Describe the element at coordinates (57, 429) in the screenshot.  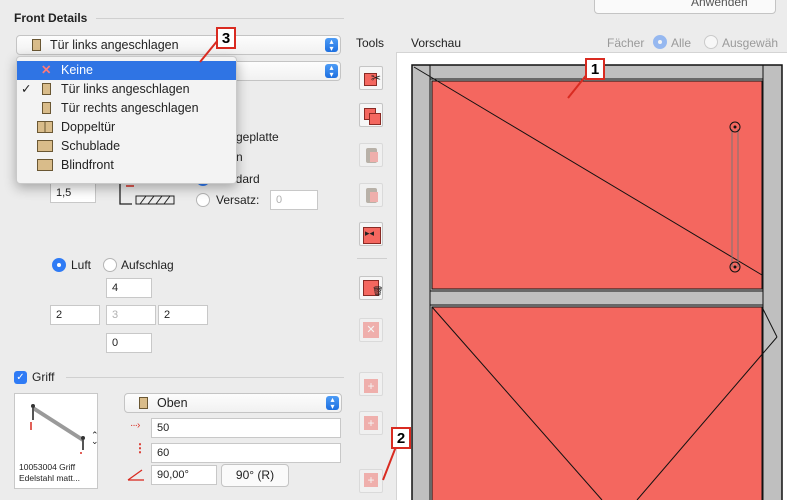
I see `handle-image` at that location.